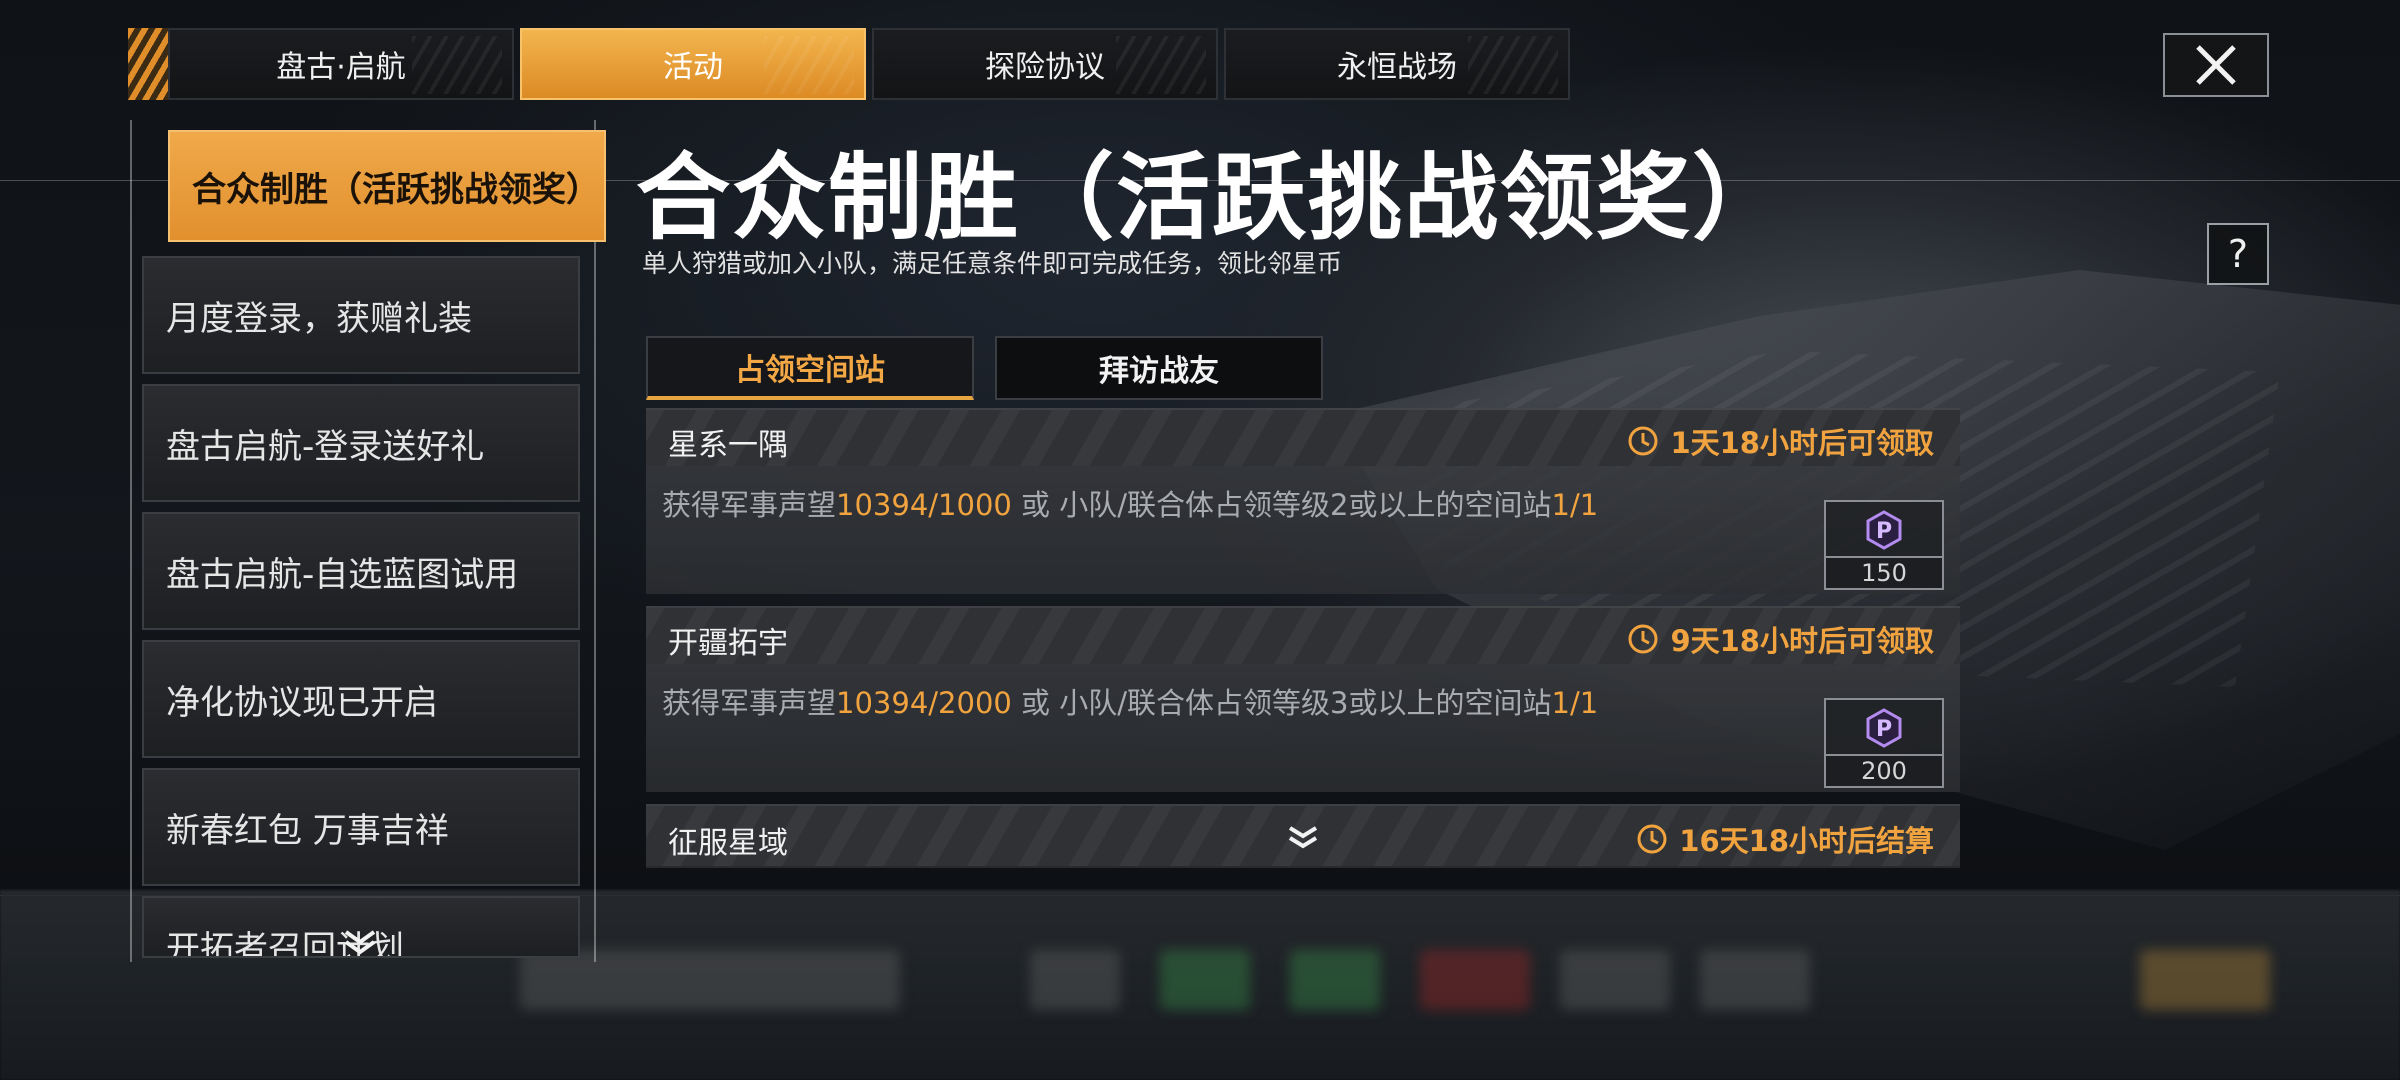  I want to click on task-time-text: 1天18小时后可领取, so click(1802, 443).